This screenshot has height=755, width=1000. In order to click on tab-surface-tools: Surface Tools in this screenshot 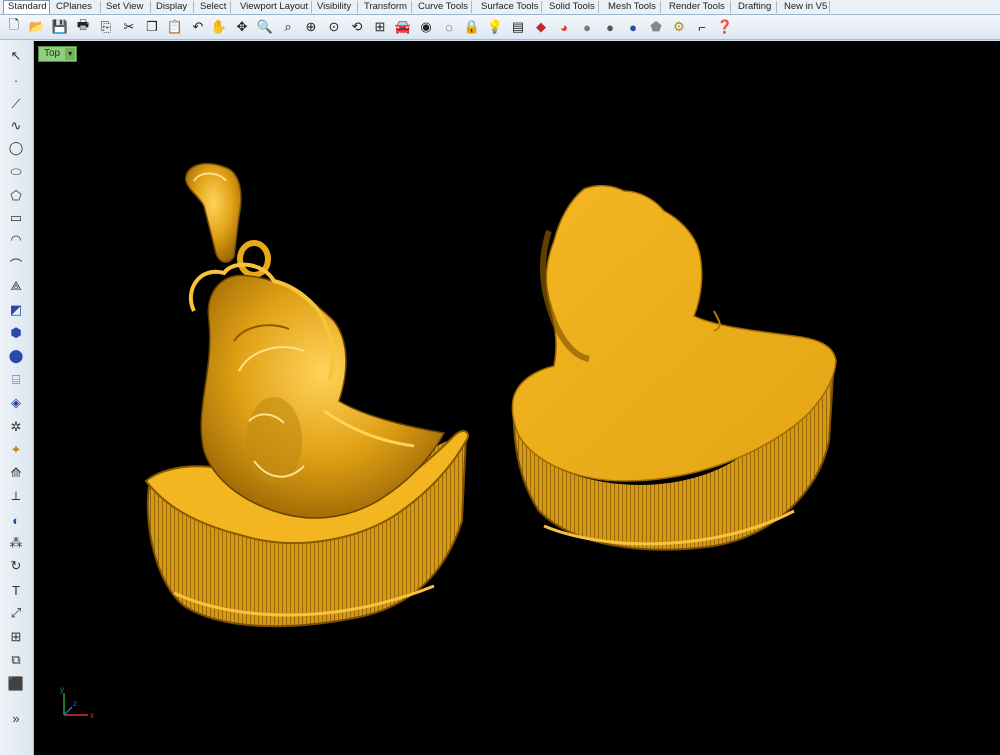, I will do `click(509, 7)`.